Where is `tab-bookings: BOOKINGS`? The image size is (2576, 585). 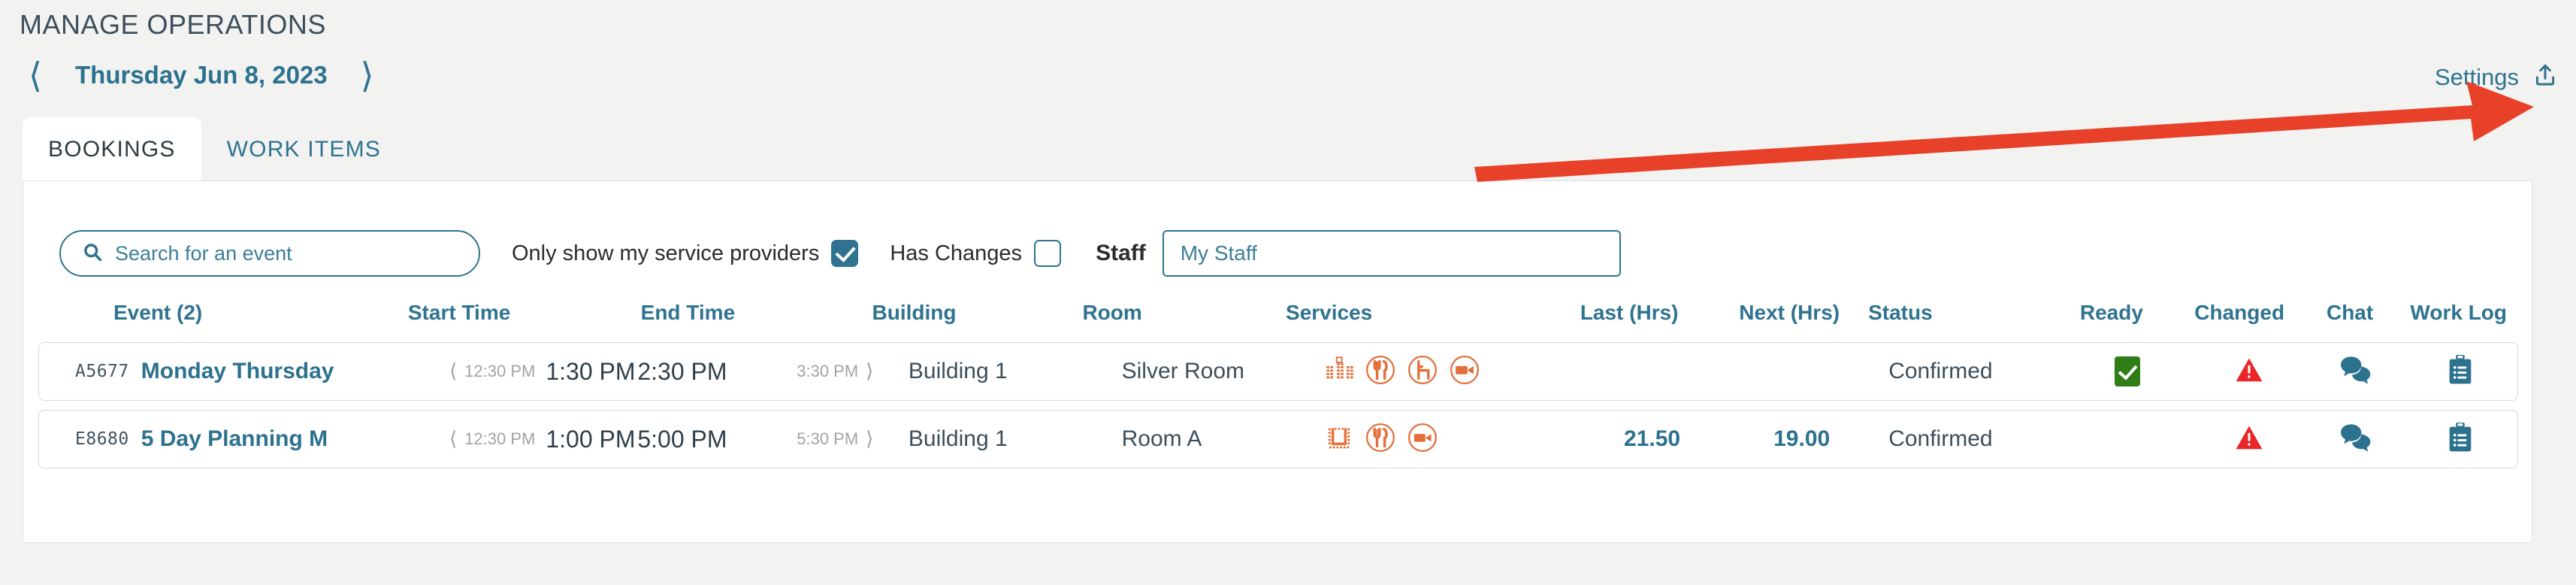 tab-bookings: BOOKINGS is located at coordinates (112, 148).